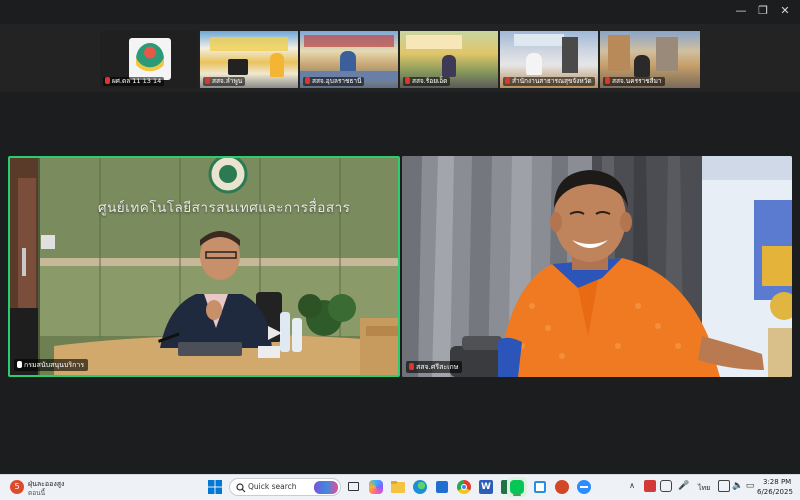 The height and width of the screenshot is (500, 800). What do you see at coordinates (650, 486) in the screenshot?
I see `tray-app-icon` at bounding box center [650, 486].